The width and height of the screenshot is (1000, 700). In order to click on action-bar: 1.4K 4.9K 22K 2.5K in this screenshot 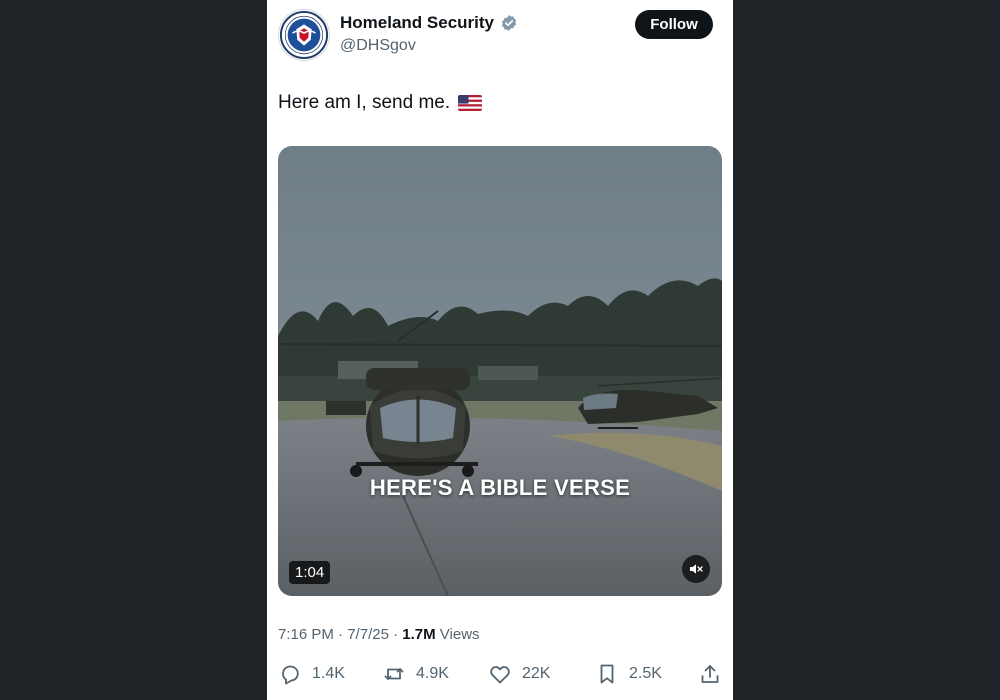, I will do `click(501, 676)`.